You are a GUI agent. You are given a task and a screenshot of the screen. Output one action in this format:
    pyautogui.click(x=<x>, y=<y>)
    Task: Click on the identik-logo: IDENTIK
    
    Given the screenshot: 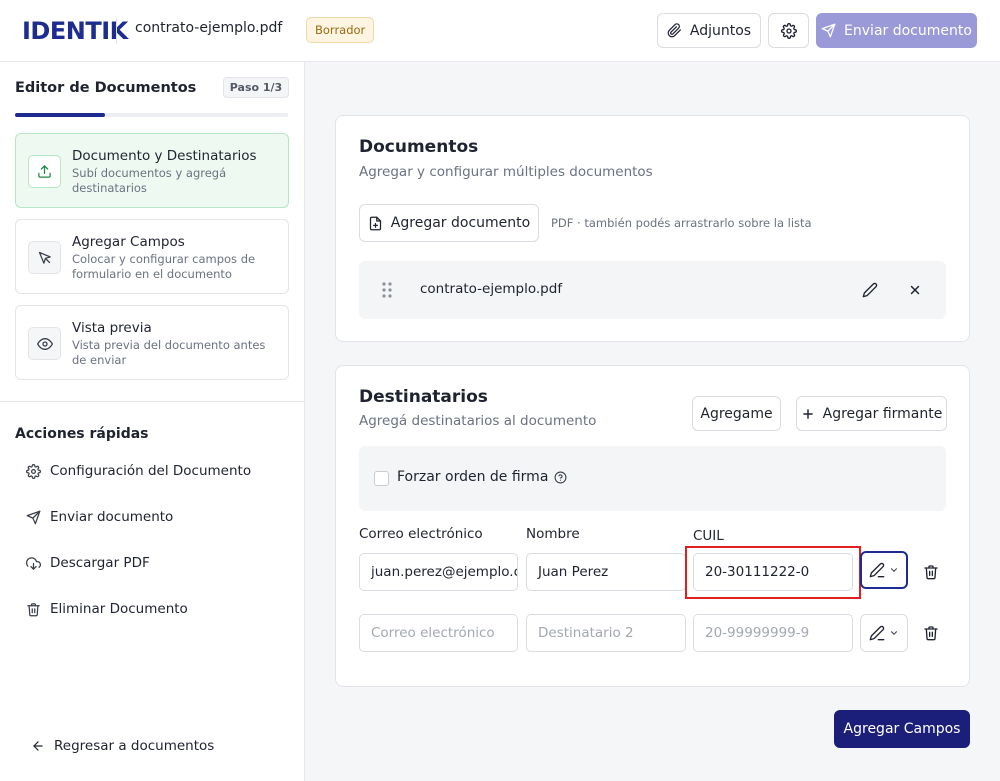 What is the action you would take?
    pyautogui.click(x=75, y=31)
    